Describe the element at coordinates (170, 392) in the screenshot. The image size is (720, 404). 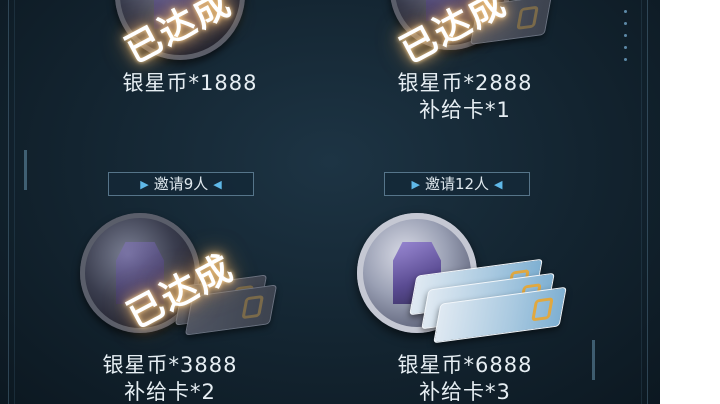
I see `reward-text-line-2: 补给卡*2` at that location.